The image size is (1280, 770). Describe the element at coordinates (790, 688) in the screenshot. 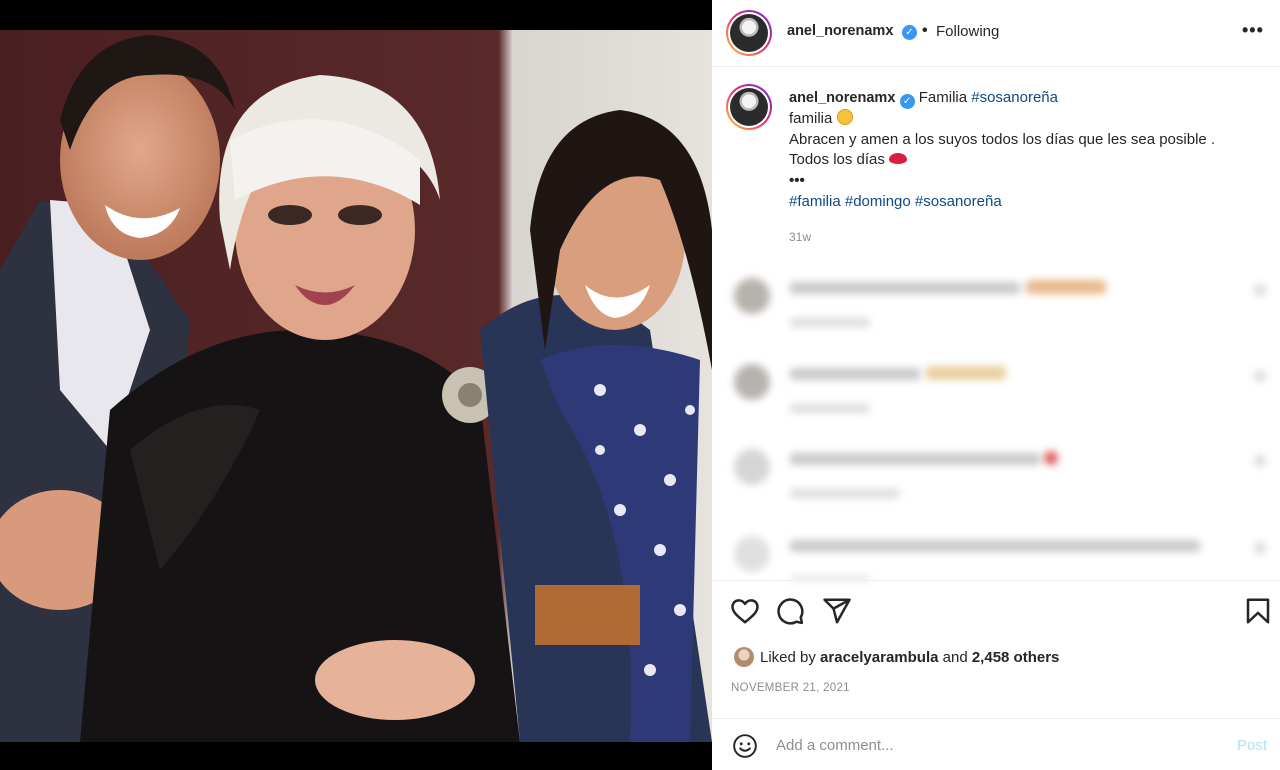

I see `post-date: NOVEMBER 21, 2021` at that location.